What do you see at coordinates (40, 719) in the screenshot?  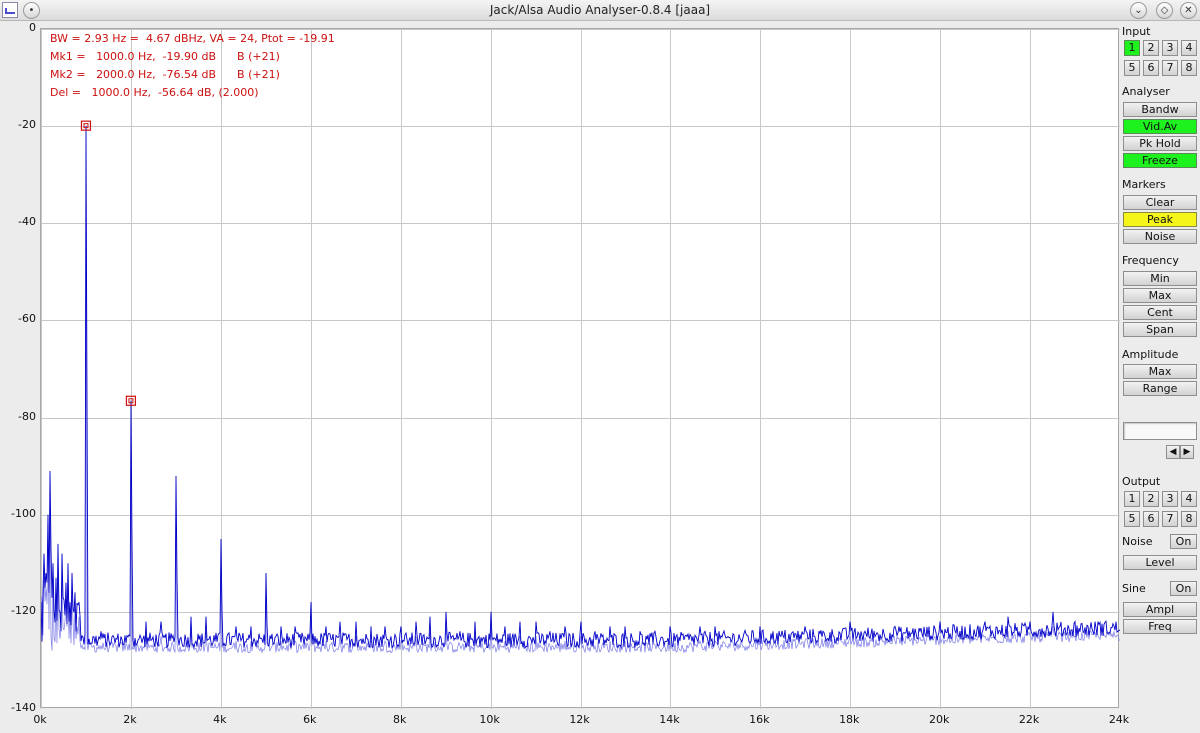 I see `x-tick-label: 0k` at bounding box center [40, 719].